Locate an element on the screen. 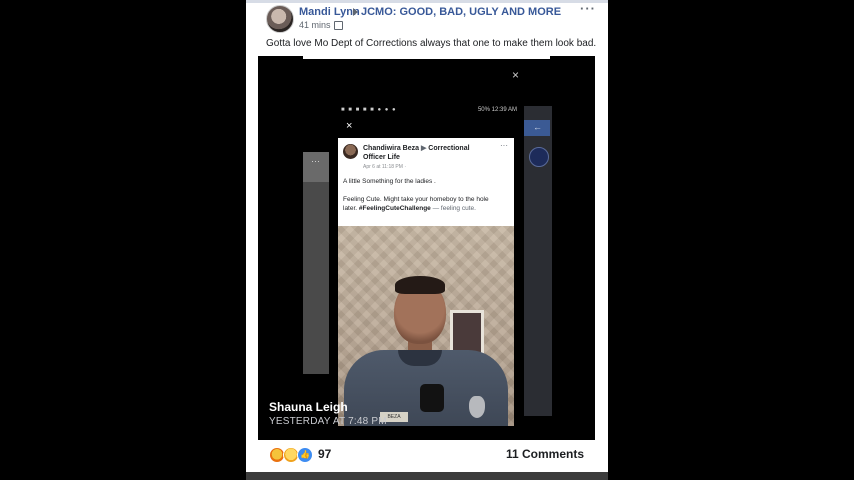 Image resolution: width=854 pixels, height=480 pixels. triangle-right-icon is located at coordinates (355, 12).